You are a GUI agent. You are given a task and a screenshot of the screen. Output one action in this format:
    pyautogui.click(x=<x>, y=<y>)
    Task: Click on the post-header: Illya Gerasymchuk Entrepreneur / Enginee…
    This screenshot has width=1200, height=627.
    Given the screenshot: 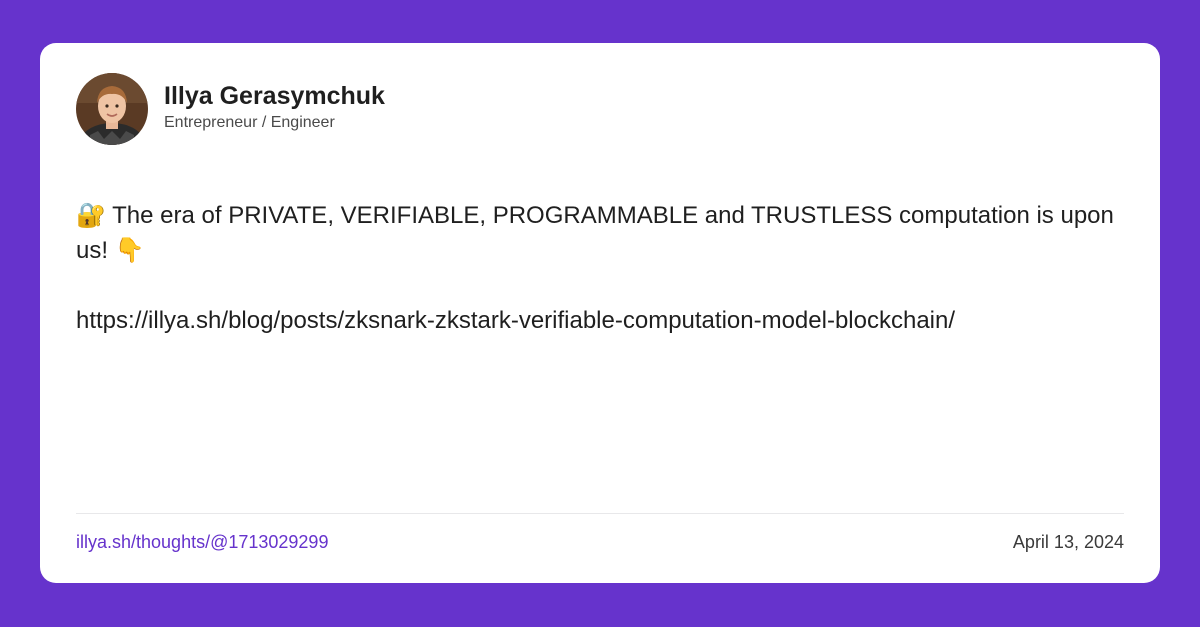 What is the action you would take?
    pyautogui.click(x=230, y=109)
    